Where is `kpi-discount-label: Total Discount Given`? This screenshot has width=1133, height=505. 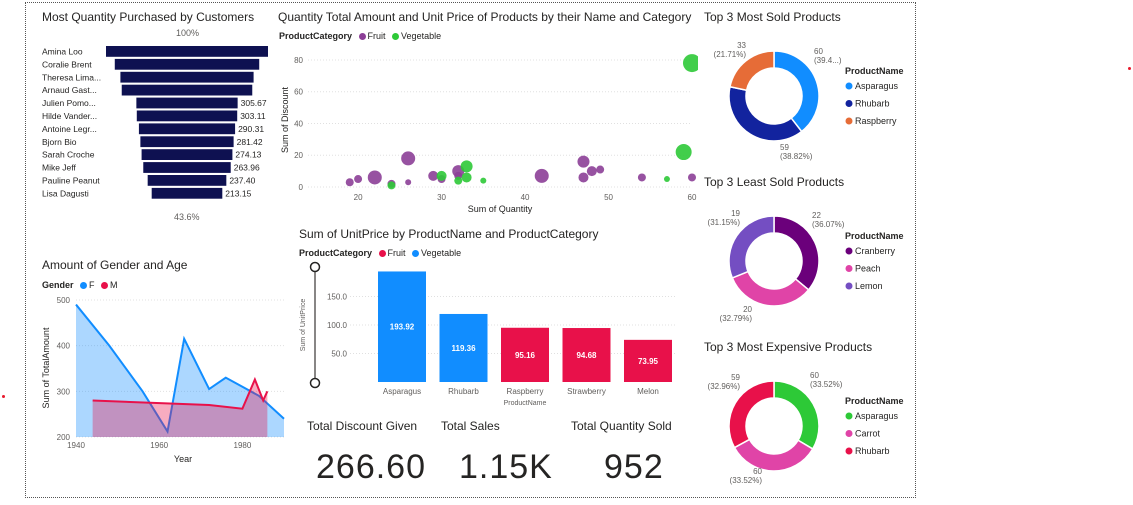
kpi-discount-label: Total Discount Given is located at coordinates (362, 426).